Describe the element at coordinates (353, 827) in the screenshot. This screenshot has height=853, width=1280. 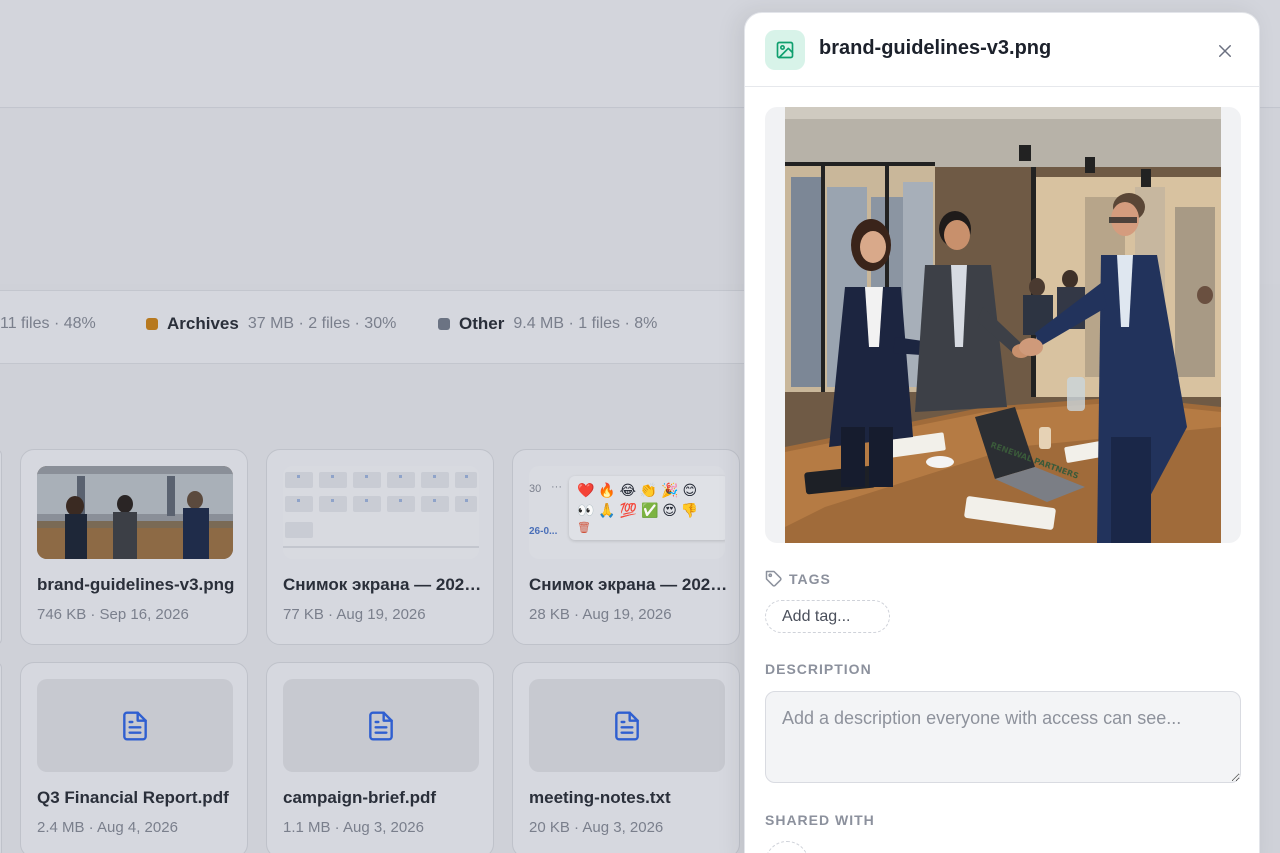
I see `file-meta: 1.1 MB · Aug 3, 2026` at that location.